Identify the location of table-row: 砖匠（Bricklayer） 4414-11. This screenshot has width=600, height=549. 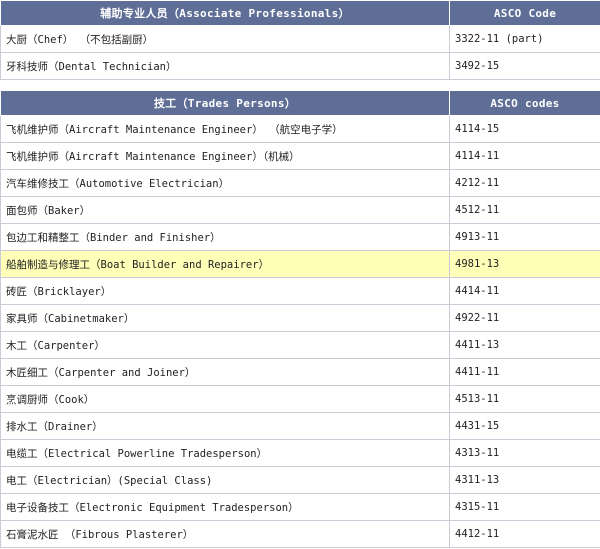
(300, 291).